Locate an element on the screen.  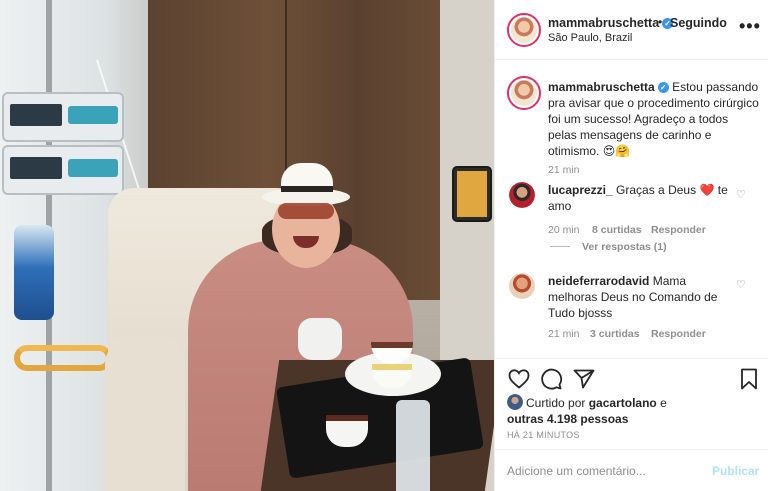
caption-username: mammabruschetta is located at coordinates (601, 87).